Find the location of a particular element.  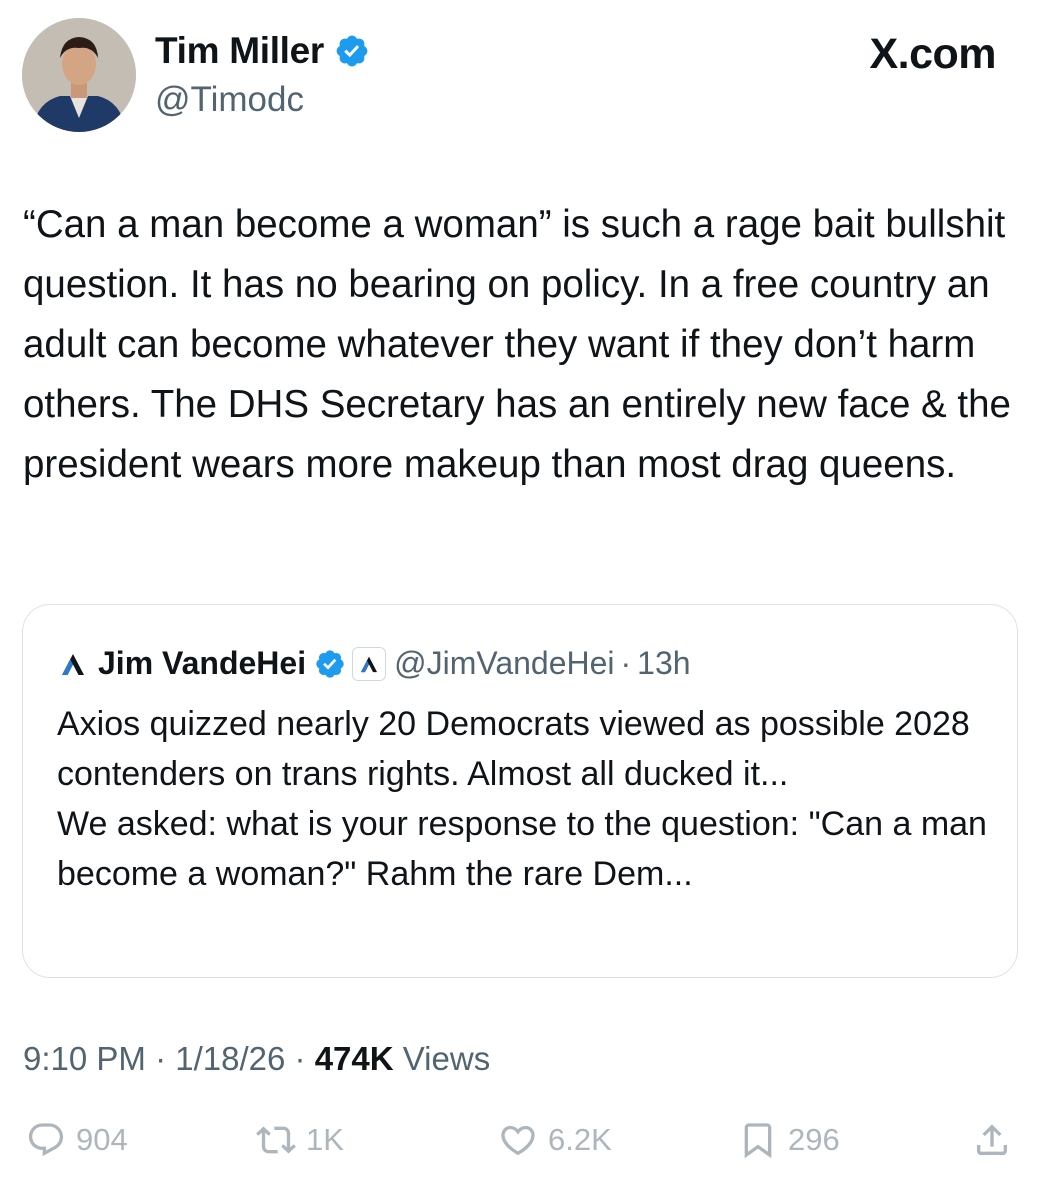

like-button: 6.2K is located at coordinates (555, 1140).